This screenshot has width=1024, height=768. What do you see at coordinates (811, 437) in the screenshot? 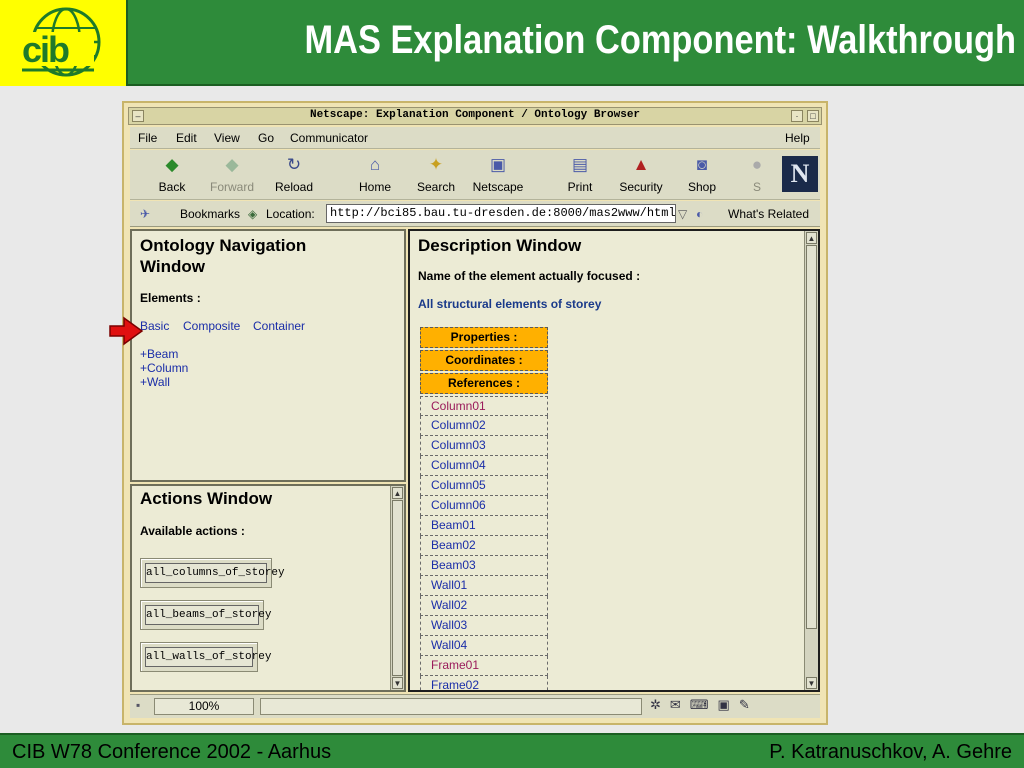
I see `description-scroll-thumb` at bounding box center [811, 437].